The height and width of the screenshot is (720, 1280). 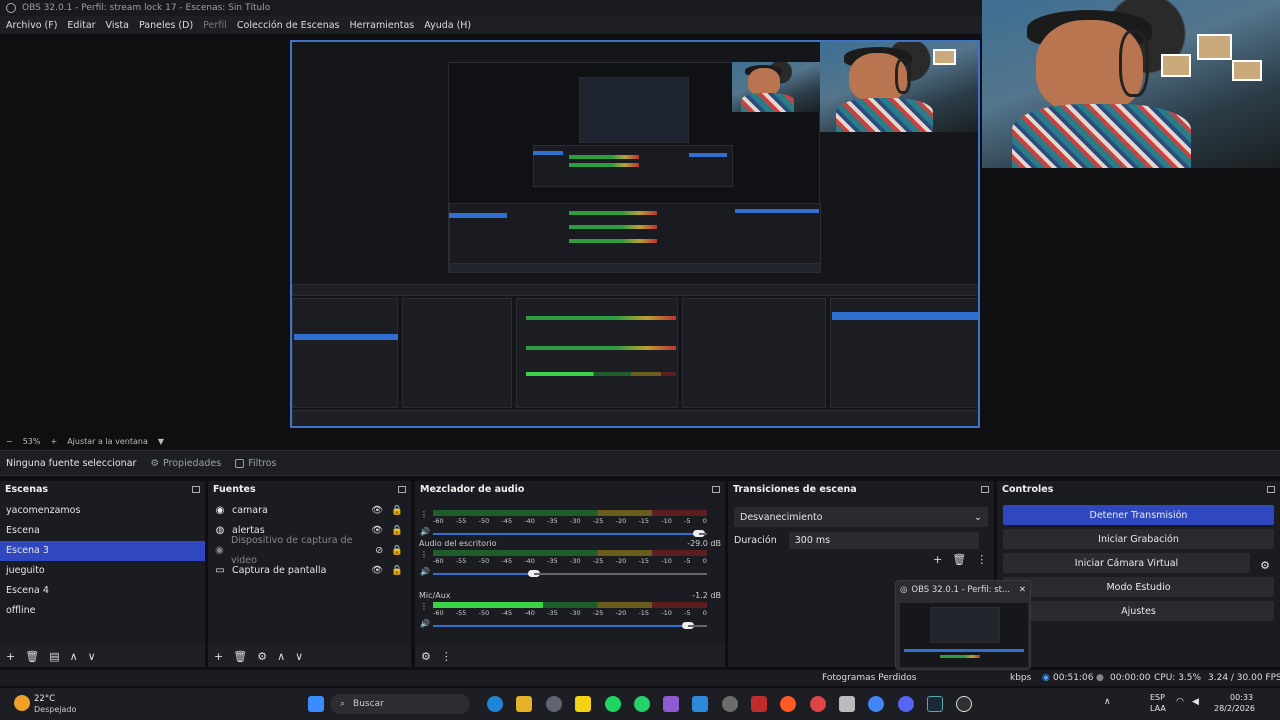 What do you see at coordinates (1158, 708) in the screenshot?
I see `lang-label-2: LAA` at bounding box center [1158, 708].